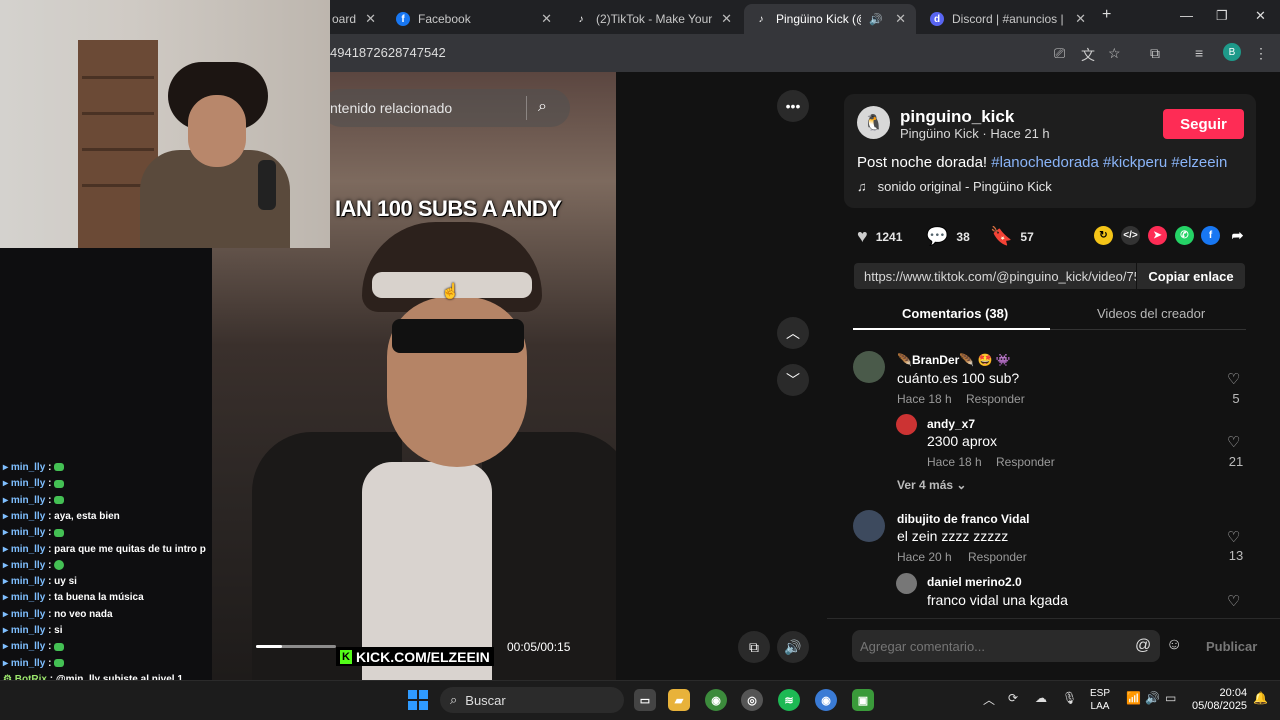 The image size is (1280, 720). Describe the element at coordinates (830, 19) in the screenshot. I see `tab-pinguino-kick: ♪ Pingüino Kick (@pingu 🔊 ✕` at that location.